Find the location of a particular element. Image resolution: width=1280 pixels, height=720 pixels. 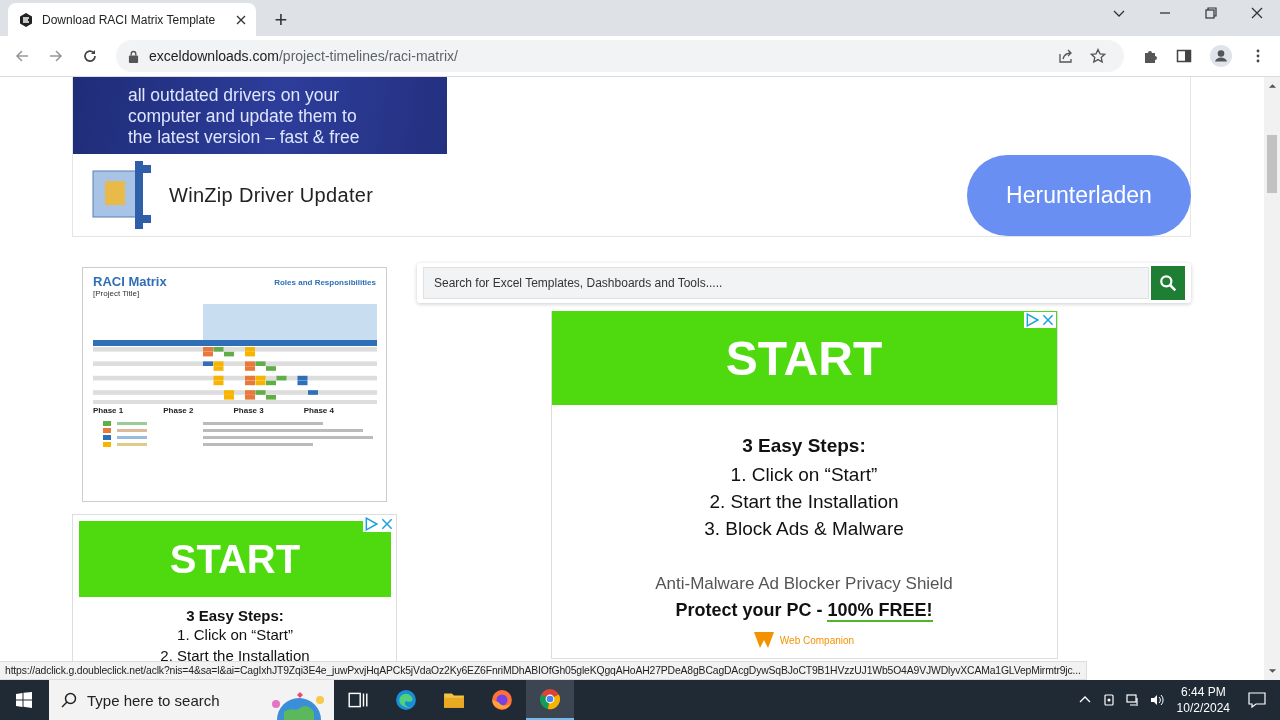

chrome-icon is located at coordinates (550, 699).